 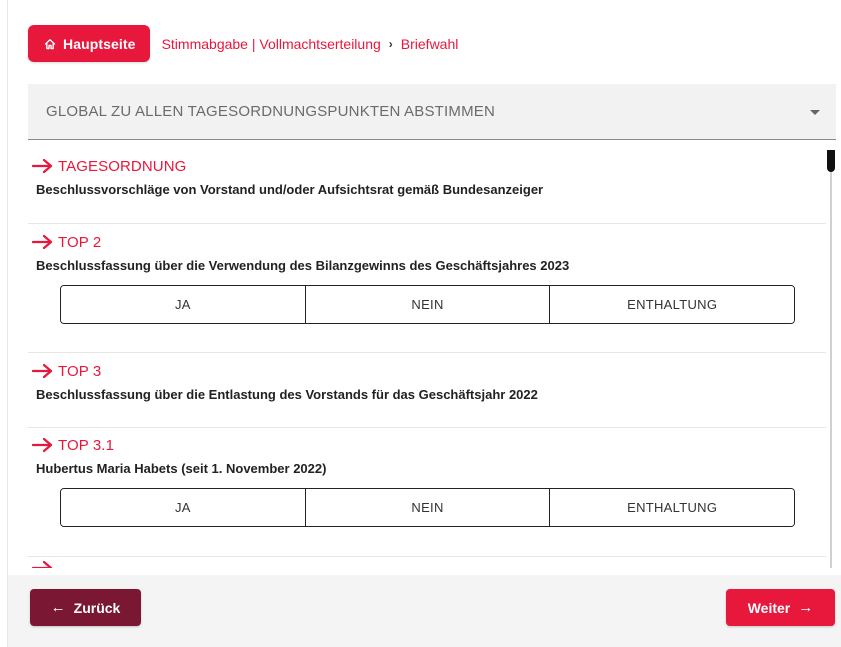 I want to click on arrow-left-icon: ←, so click(x=58, y=607).